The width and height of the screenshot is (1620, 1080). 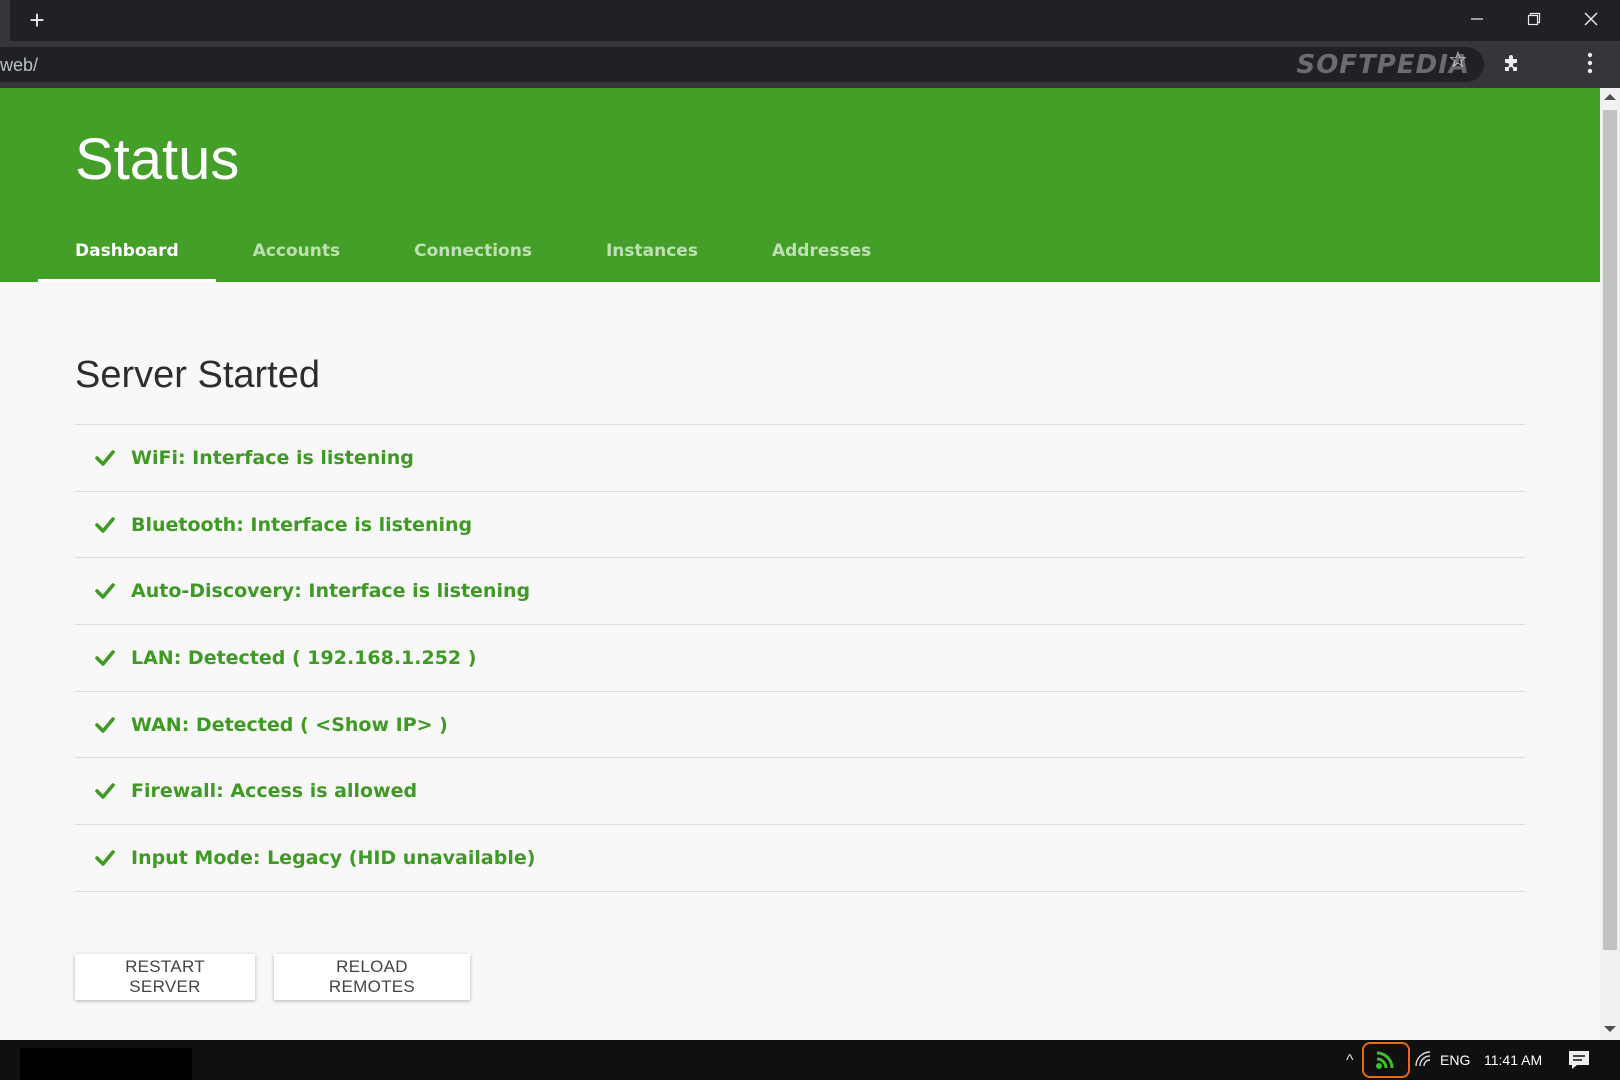 What do you see at coordinates (800, 792) in the screenshot?
I see `status-item-firewall: Firewall: Access is allowed` at bounding box center [800, 792].